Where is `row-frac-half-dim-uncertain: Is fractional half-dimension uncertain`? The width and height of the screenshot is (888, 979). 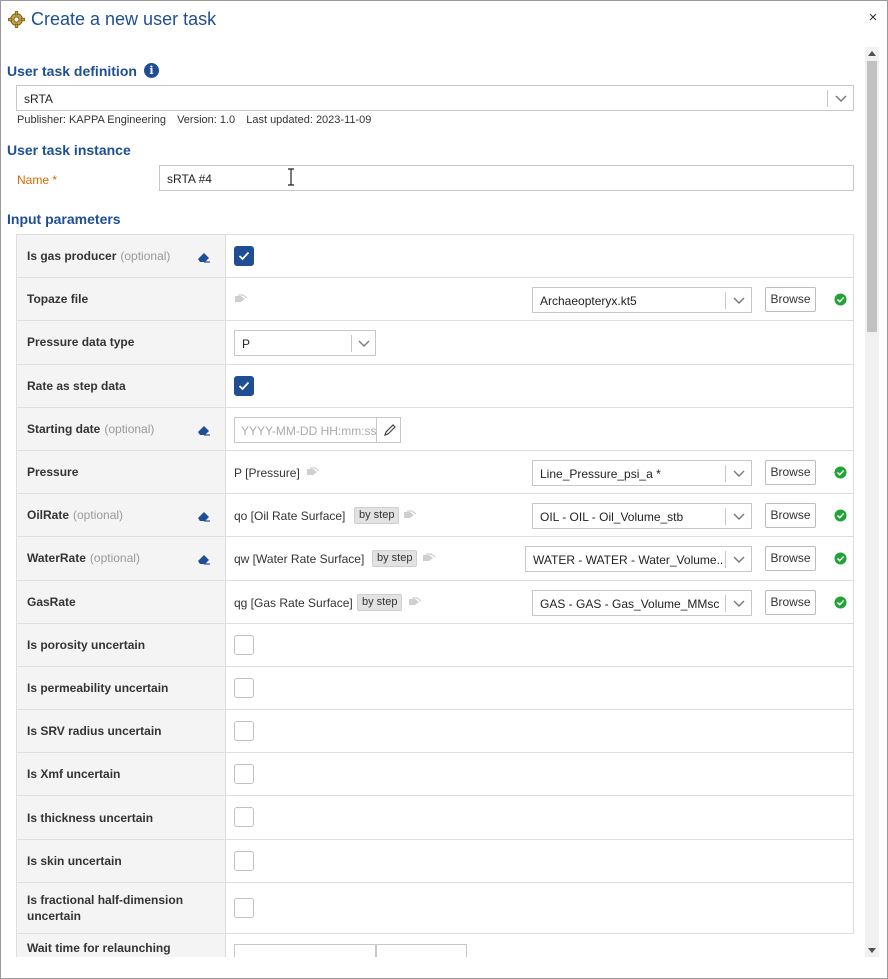 row-frac-half-dim-uncertain: Is fractional half-dimension uncertain is located at coordinates (435, 908).